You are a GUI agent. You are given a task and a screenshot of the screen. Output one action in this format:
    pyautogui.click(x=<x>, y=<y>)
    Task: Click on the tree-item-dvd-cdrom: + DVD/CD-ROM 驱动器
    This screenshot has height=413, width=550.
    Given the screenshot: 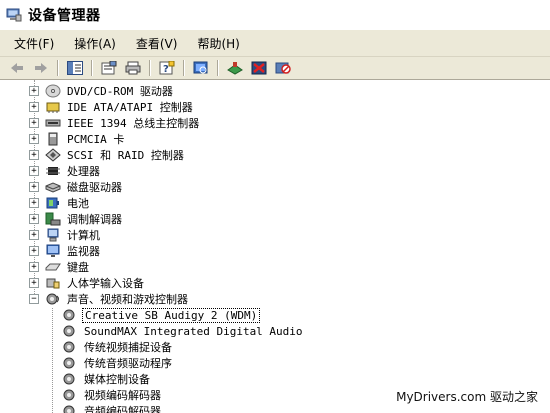 What is the action you would take?
    pyautogui.click(x=102, y=91)
    